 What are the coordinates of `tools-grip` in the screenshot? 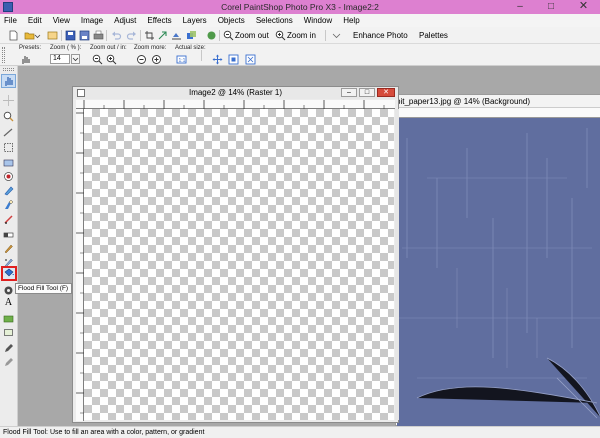 It's located at (8, 69).